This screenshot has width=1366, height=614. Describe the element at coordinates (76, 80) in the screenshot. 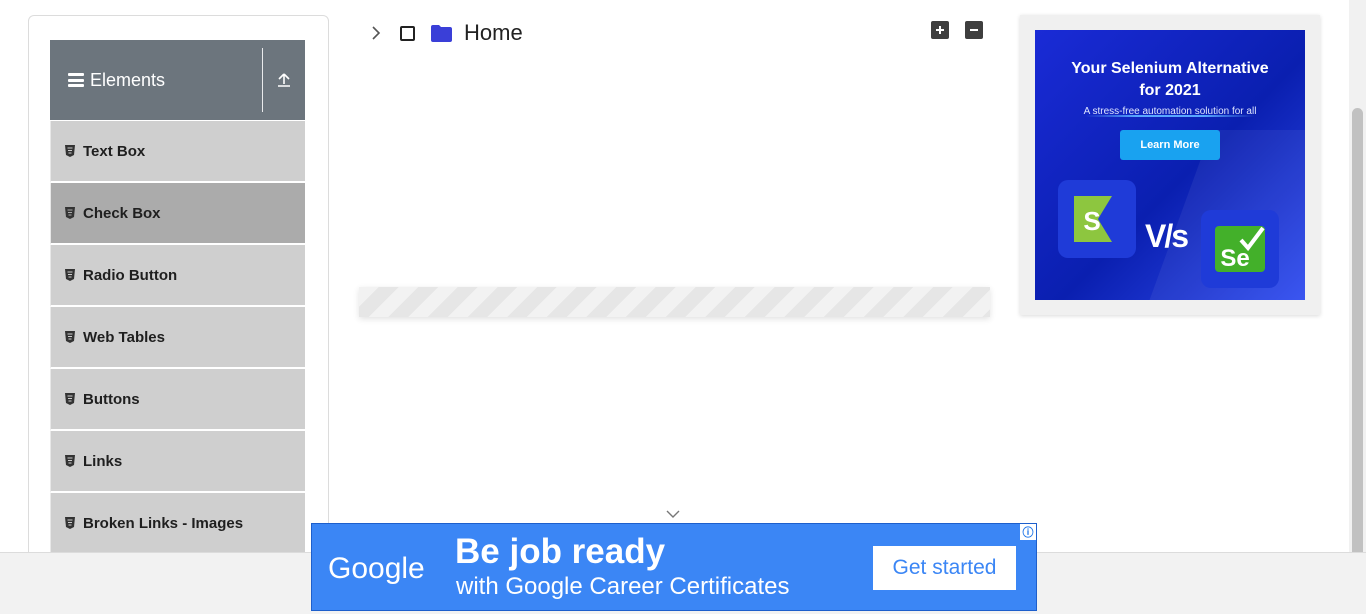

I see `menu-icon` at that location.